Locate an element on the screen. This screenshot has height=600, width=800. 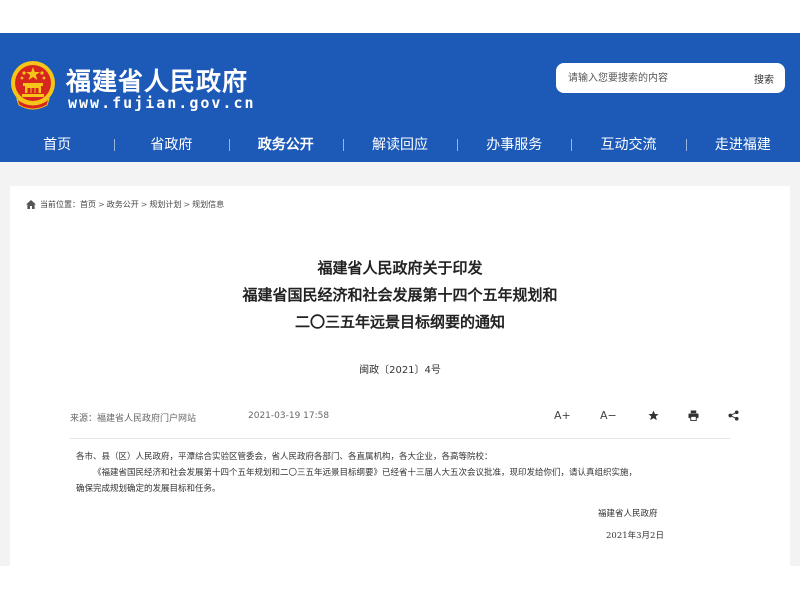
nav-item-province-government: 省政府 is located at coordinates (171, 145).